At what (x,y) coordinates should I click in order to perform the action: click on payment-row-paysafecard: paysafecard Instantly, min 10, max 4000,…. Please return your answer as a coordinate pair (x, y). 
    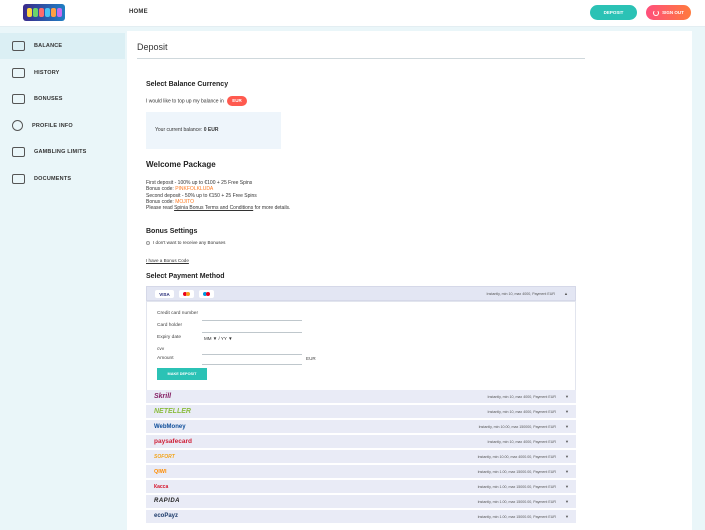
    Looking at the image, I should click on (361, 442).